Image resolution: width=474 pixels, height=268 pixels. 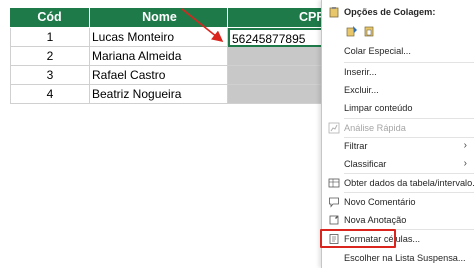 I want to click on note-icon, so click(x=334, y=220).